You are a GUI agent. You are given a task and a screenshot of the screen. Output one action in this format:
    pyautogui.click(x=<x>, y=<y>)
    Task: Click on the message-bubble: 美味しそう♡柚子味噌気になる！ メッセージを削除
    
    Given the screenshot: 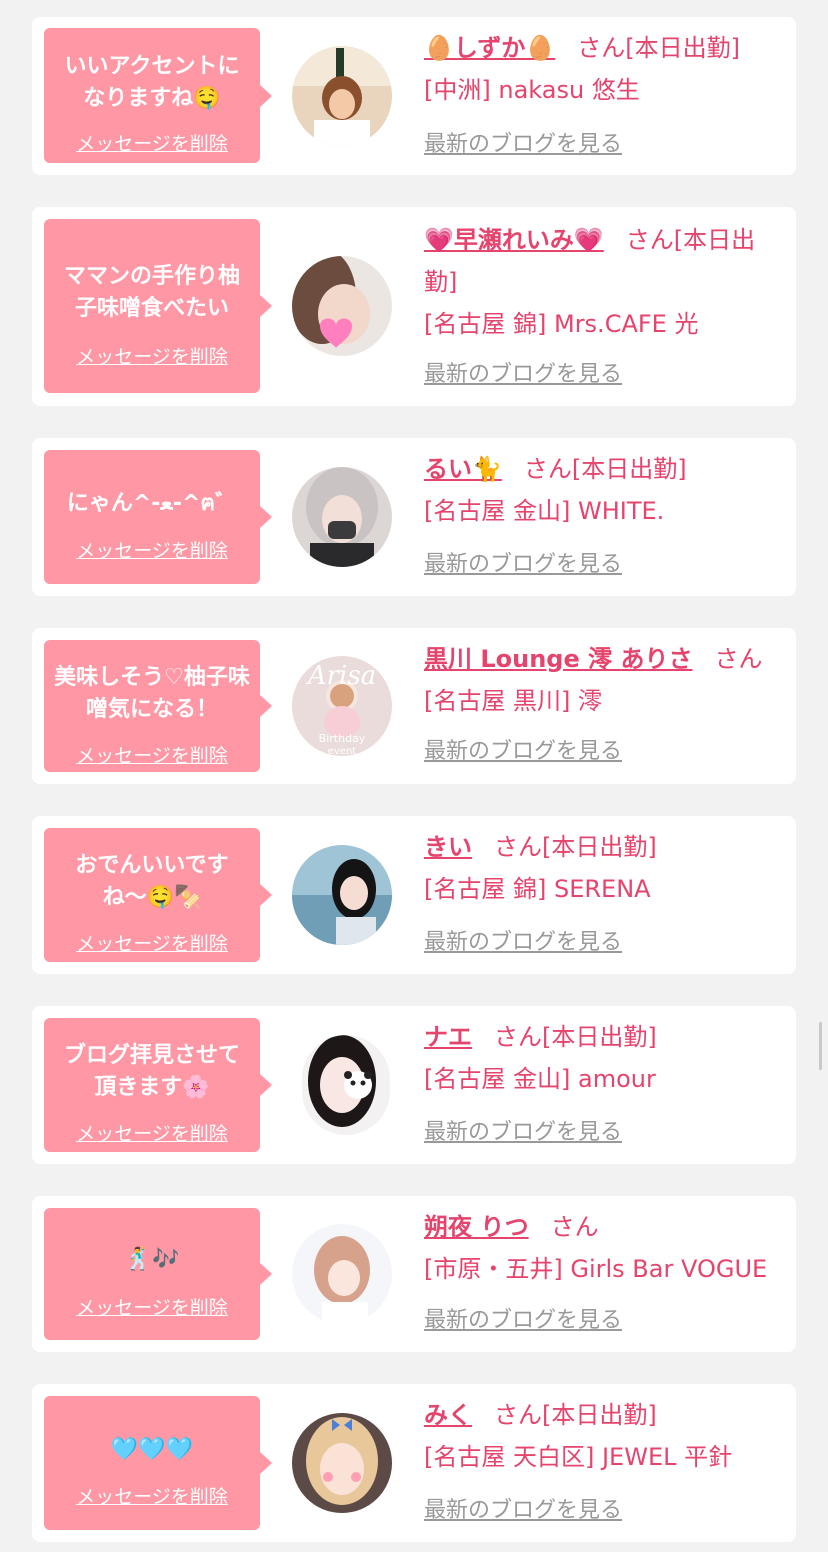 What is the action you would take?
    pyautogui.click(x=158, y=706)
    